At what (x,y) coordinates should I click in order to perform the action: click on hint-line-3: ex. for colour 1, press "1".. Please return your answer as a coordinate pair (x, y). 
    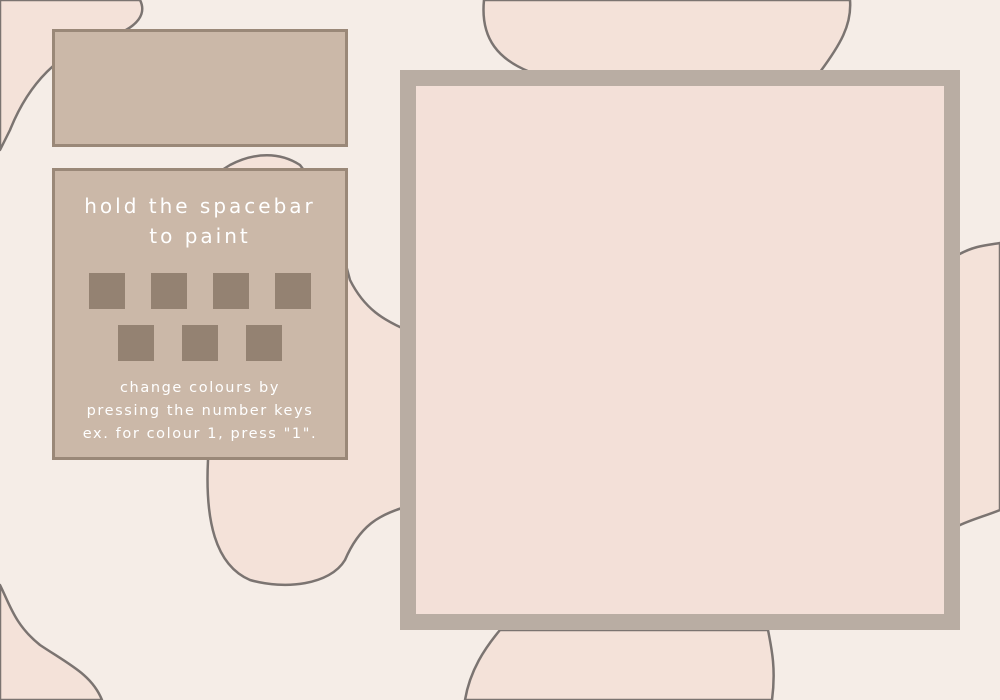
    Looking at the image, I should click on (200, 434).